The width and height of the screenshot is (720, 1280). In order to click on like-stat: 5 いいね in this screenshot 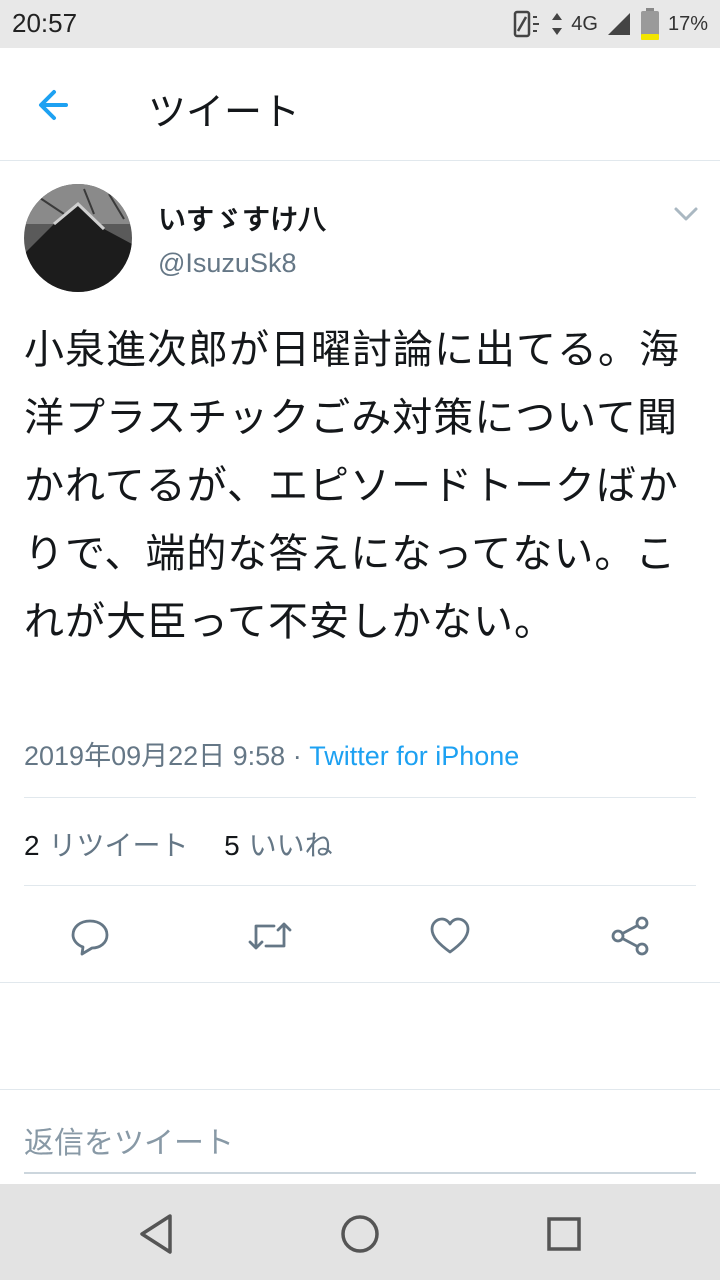, I will do `click(278, 845)`.